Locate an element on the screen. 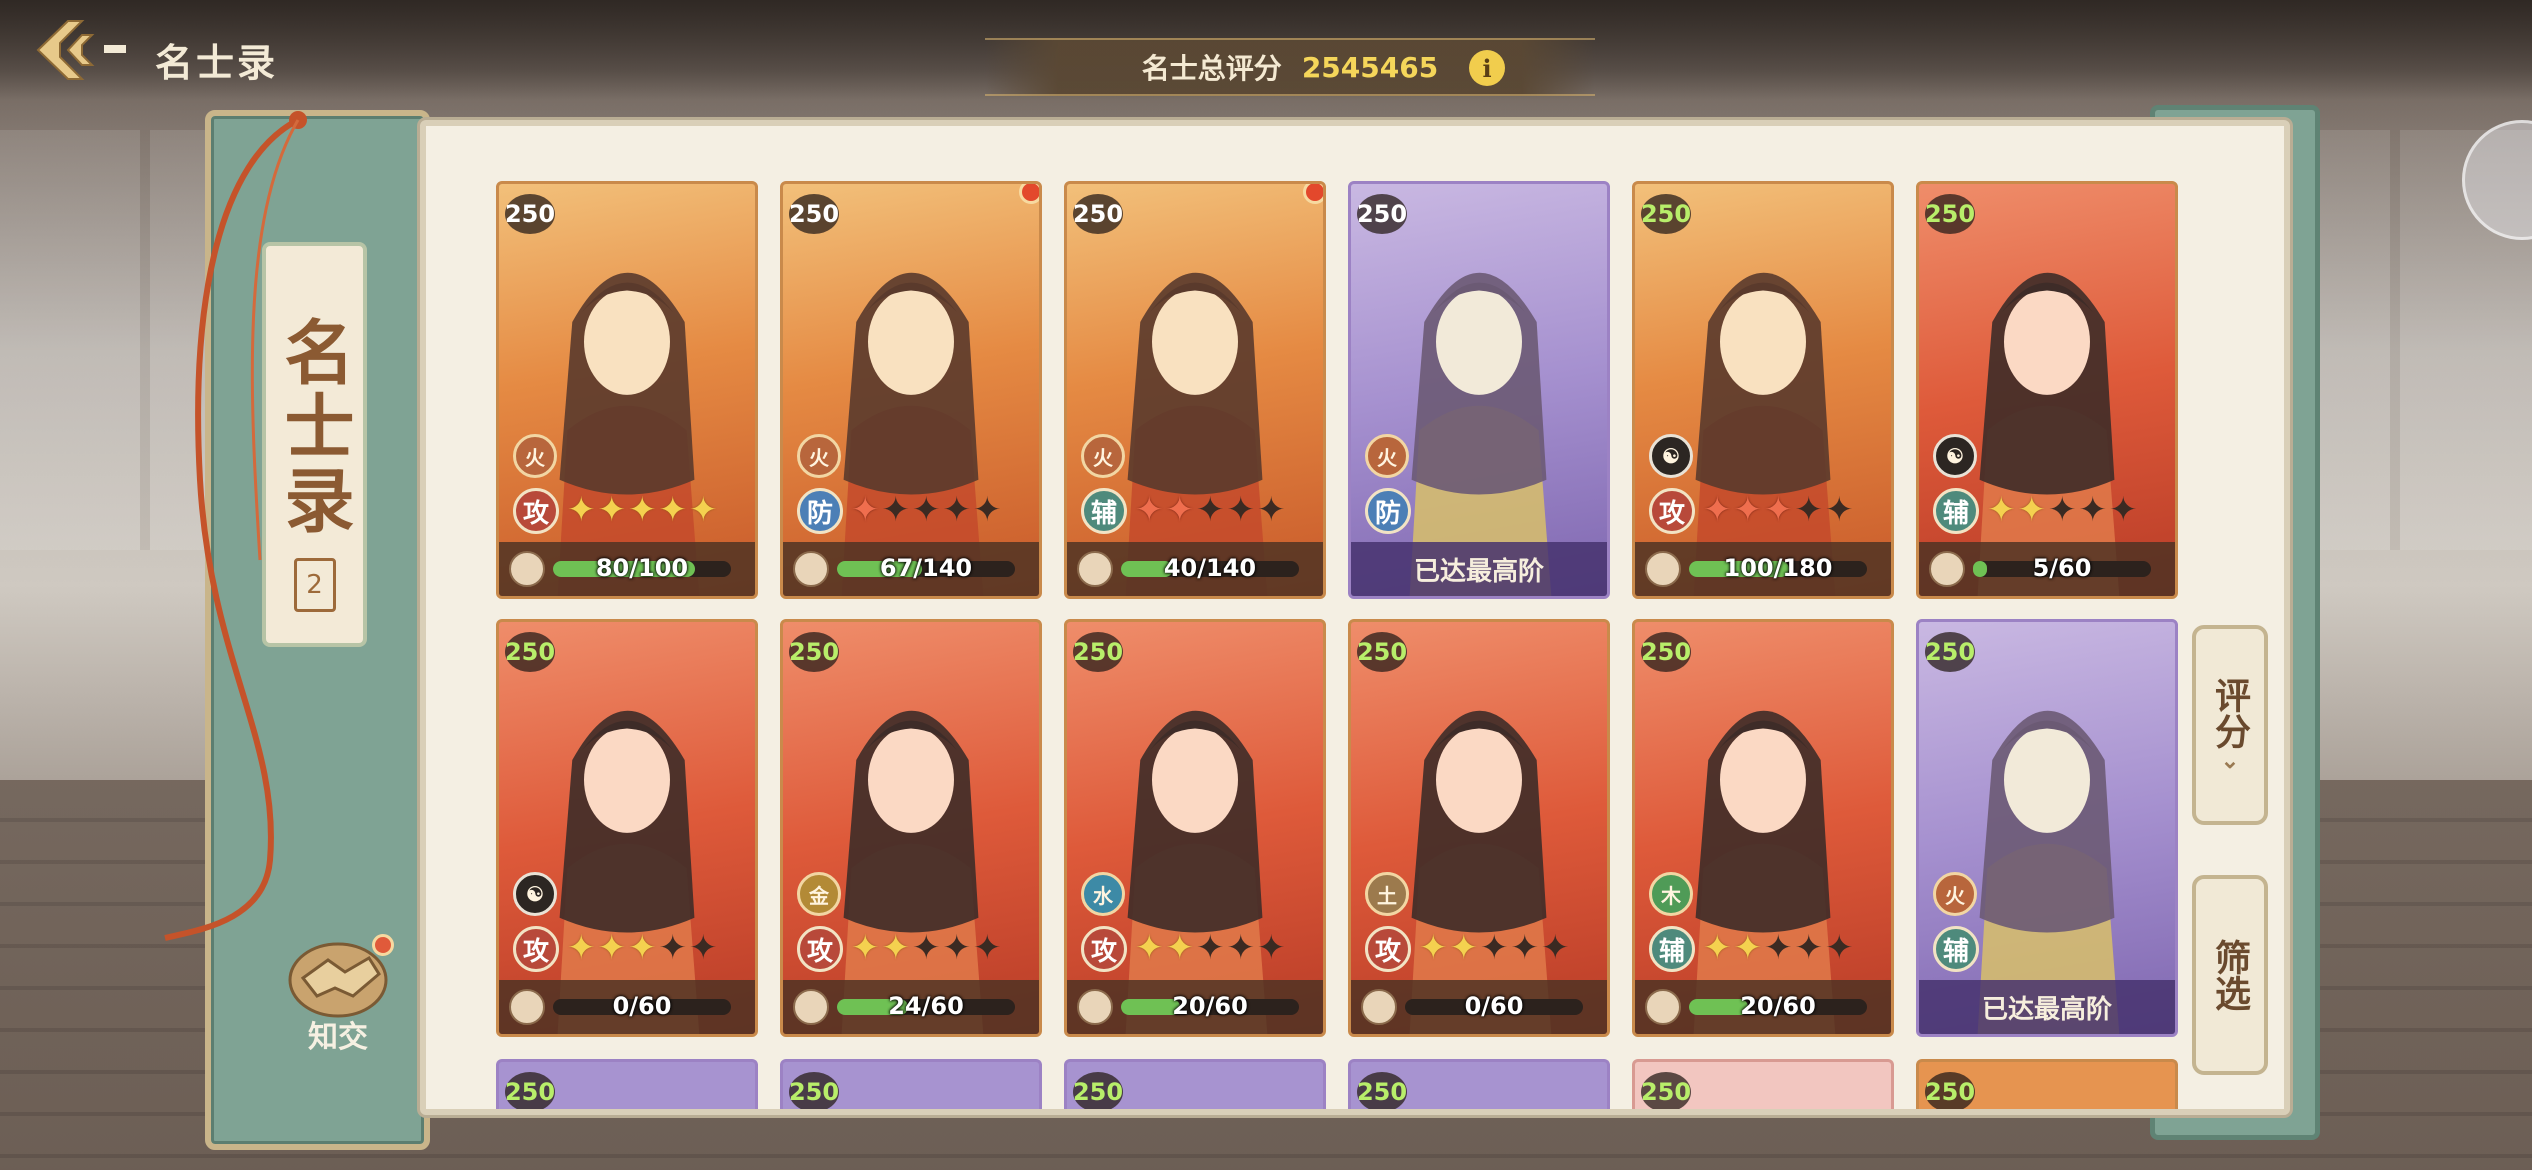 Image resolution: width=2532 pixels, height=1170 pixels. hero-card-footer: 0/60 is located at coordinates (627, 1007).